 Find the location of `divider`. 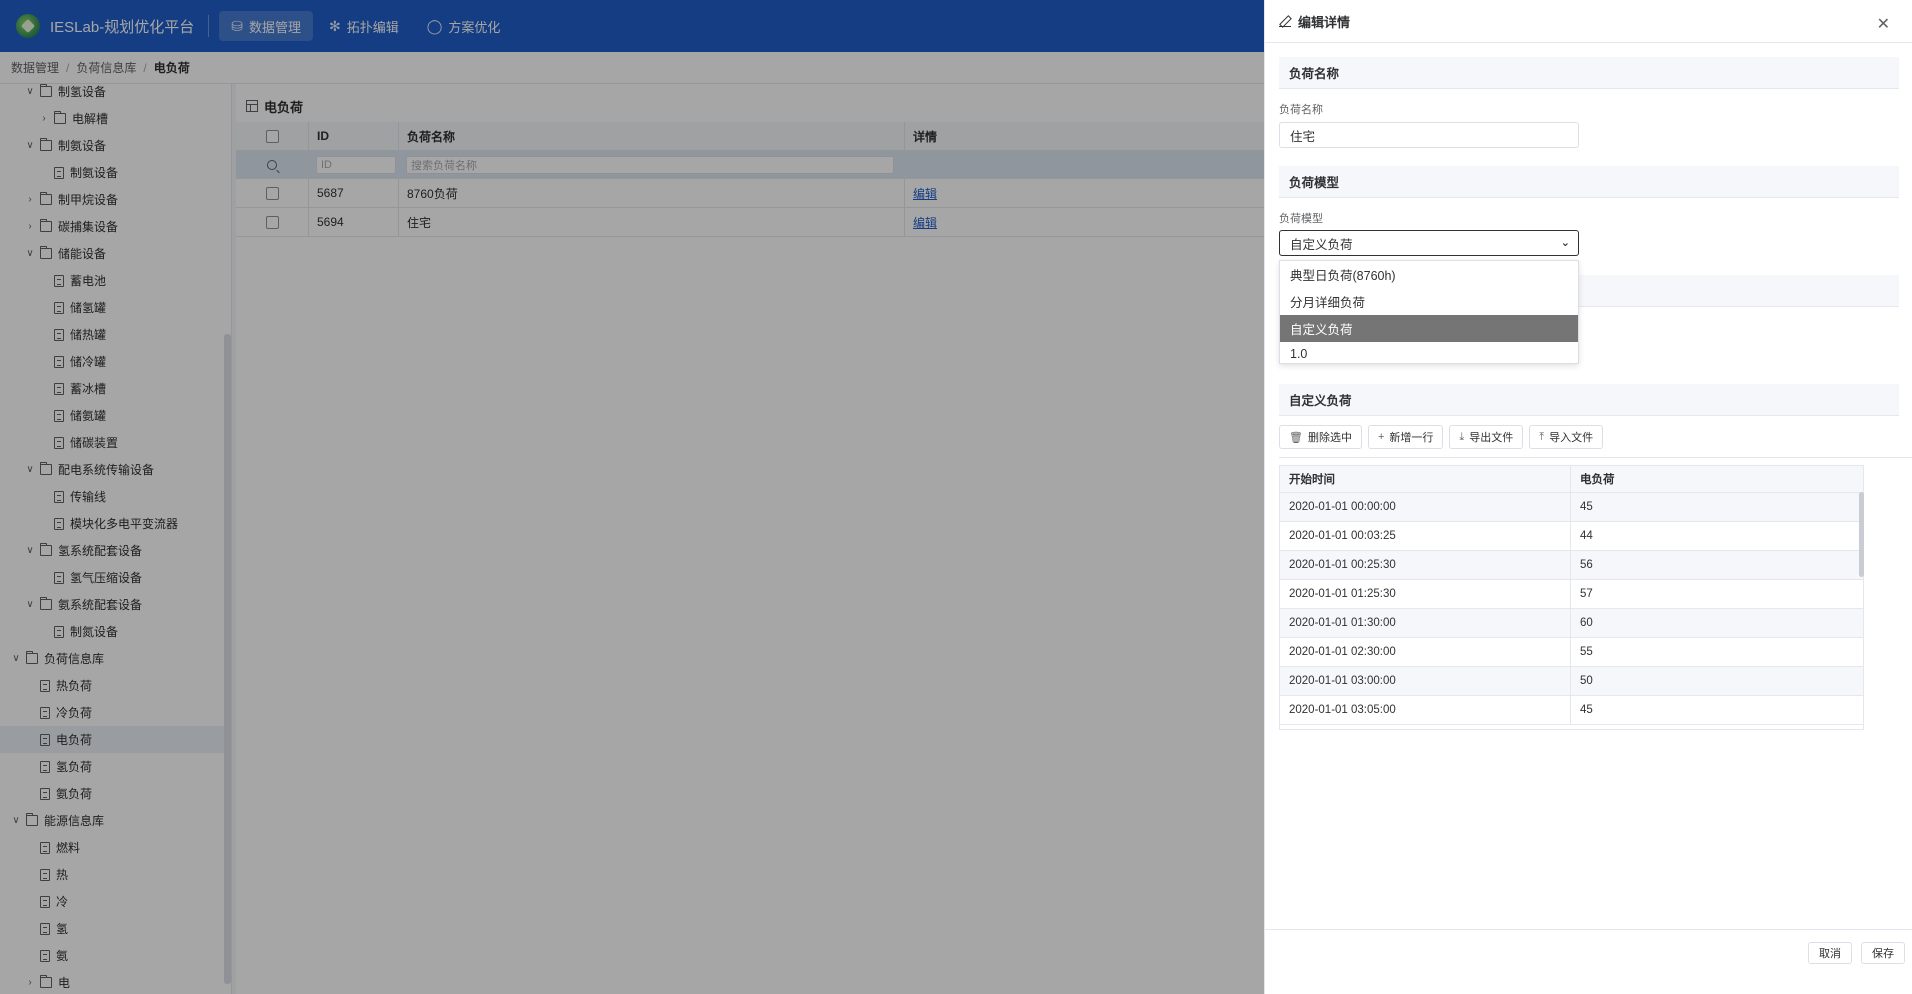

divider is located at coordinates (1595, 457).